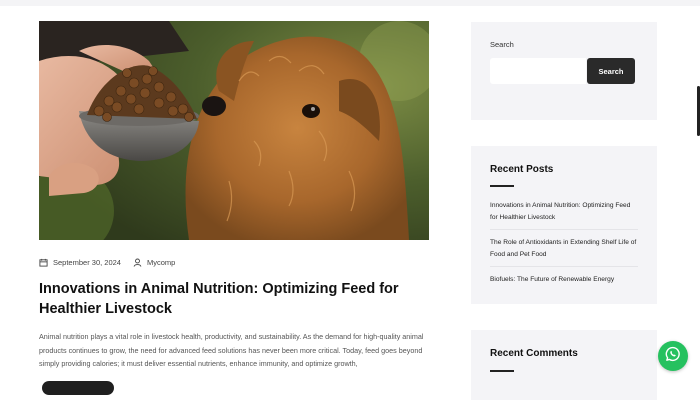 The height and width of the screenshot is (400, 700). I want to click on post-date: September 30, 2024, so click(87, 262).